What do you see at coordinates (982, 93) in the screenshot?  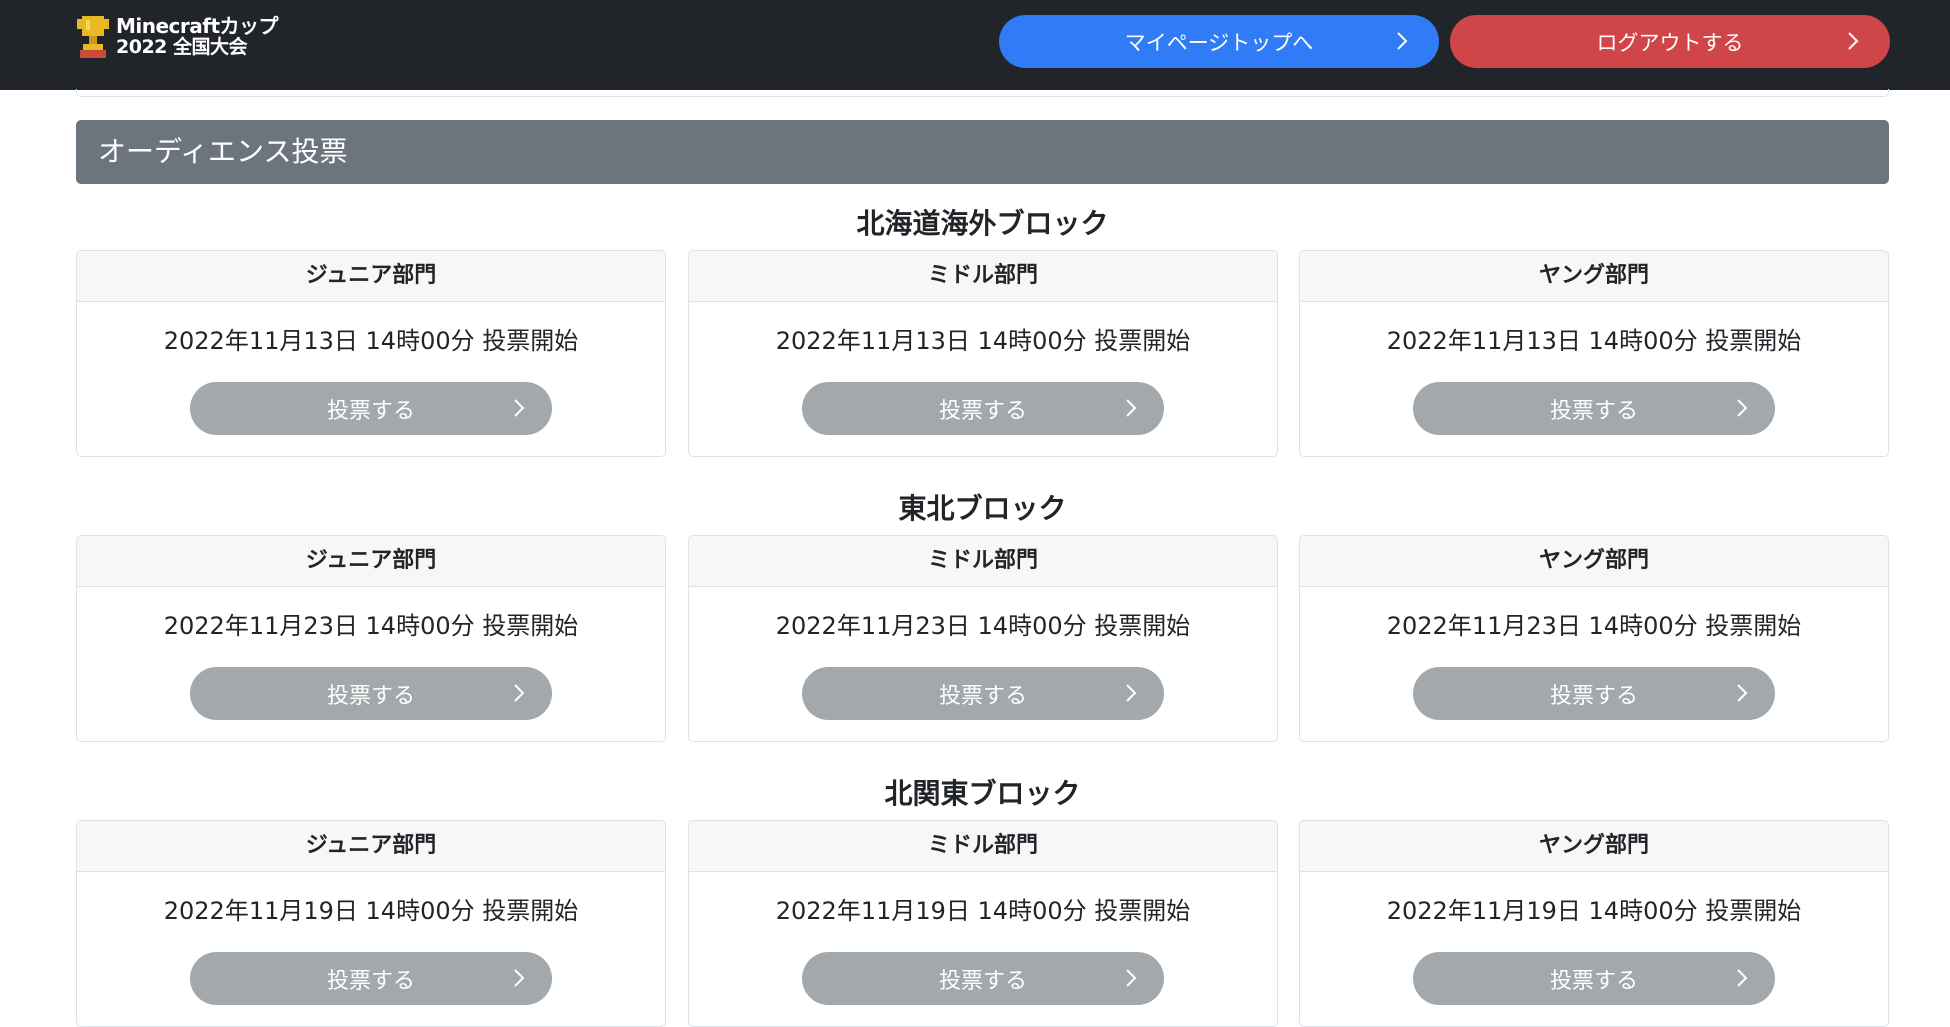 I see `previous-card-edge` at bounding box center [982, 93].